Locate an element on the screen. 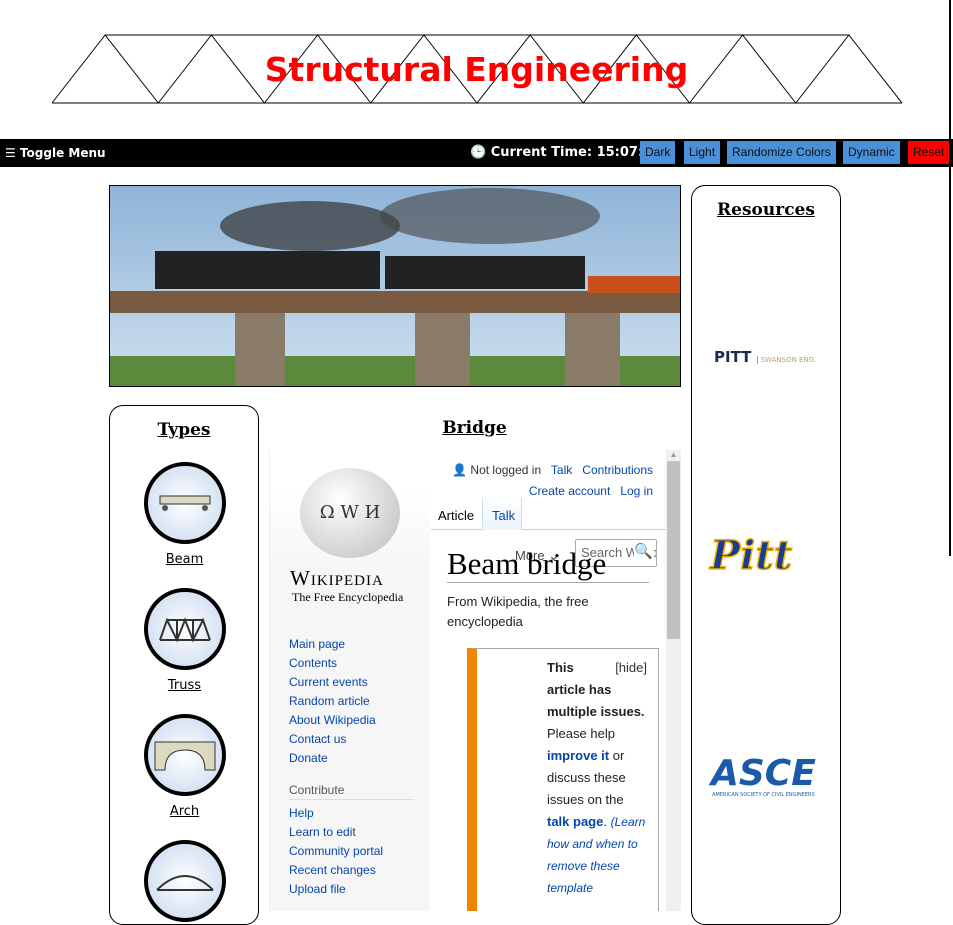 Image resolution: width=953 pixels, height=925 pixels. wiki-contribute-heading: Contribute is located at coordinates (351, 791).